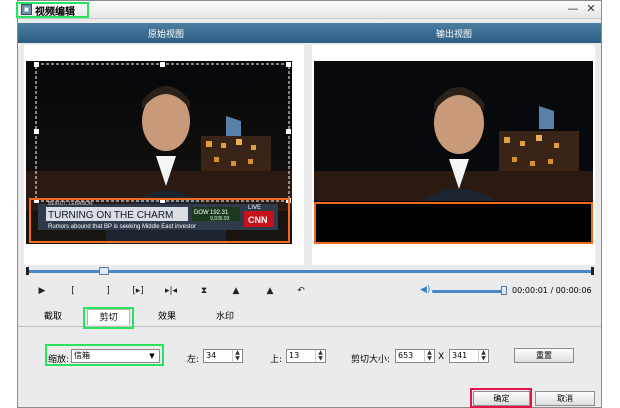 The width and height of the screenshot is (620, 408). I want to click on left-offset-value: 34, so click(211, 355).